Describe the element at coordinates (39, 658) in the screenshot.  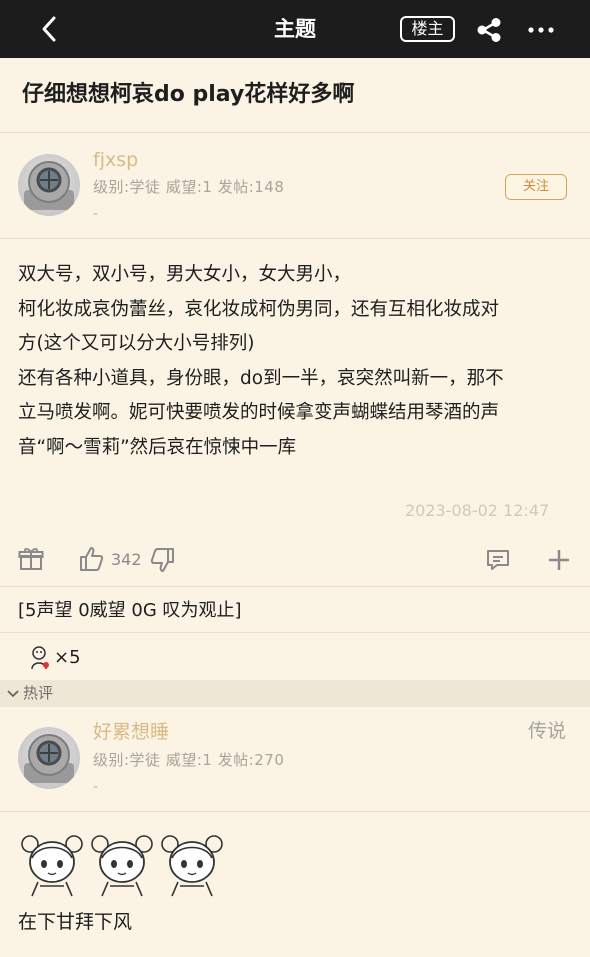
I see `medal-icon` at that location.